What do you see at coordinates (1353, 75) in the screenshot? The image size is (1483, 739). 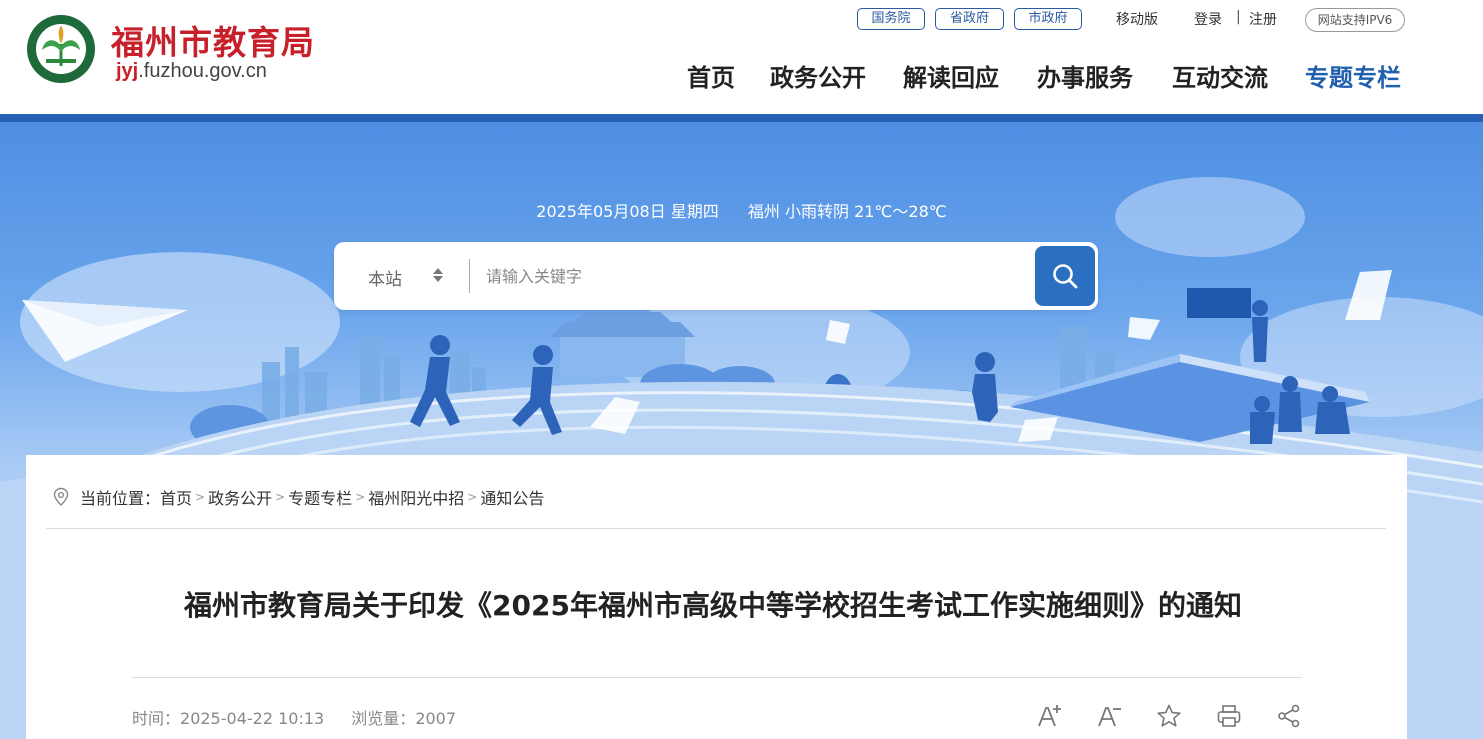 I see `nav-item-special-topics: 专题专栏` at bounding box center [1353, 75].